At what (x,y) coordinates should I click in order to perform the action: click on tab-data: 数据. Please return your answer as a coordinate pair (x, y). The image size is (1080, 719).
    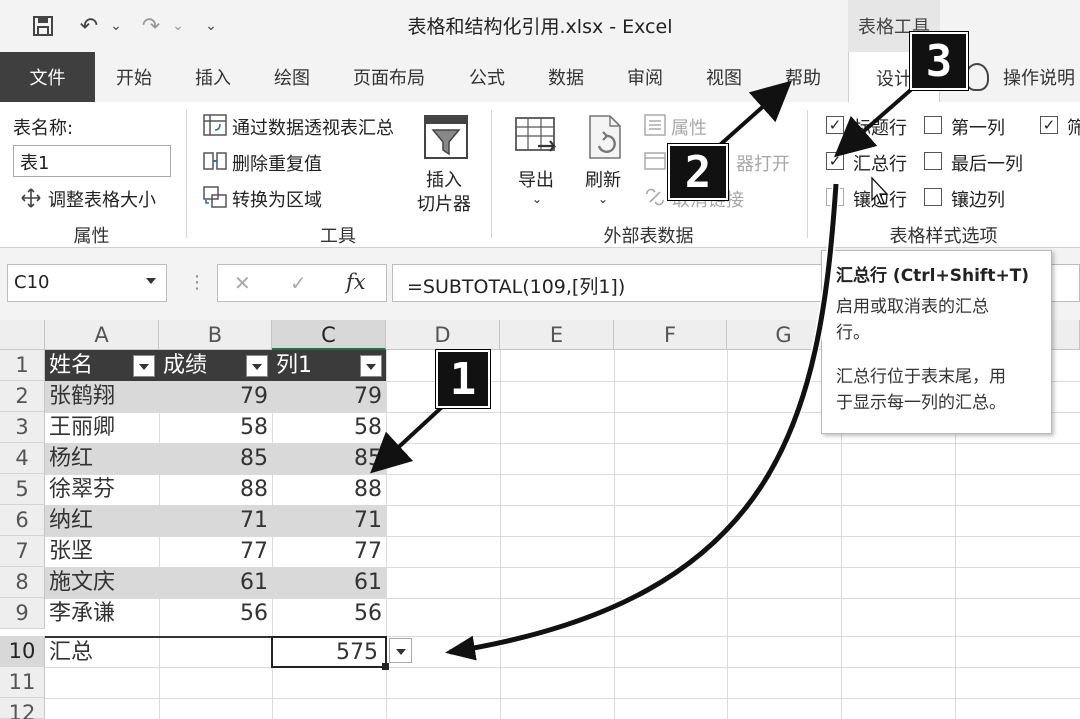
    Looking at the image, I should click on (566, 77).